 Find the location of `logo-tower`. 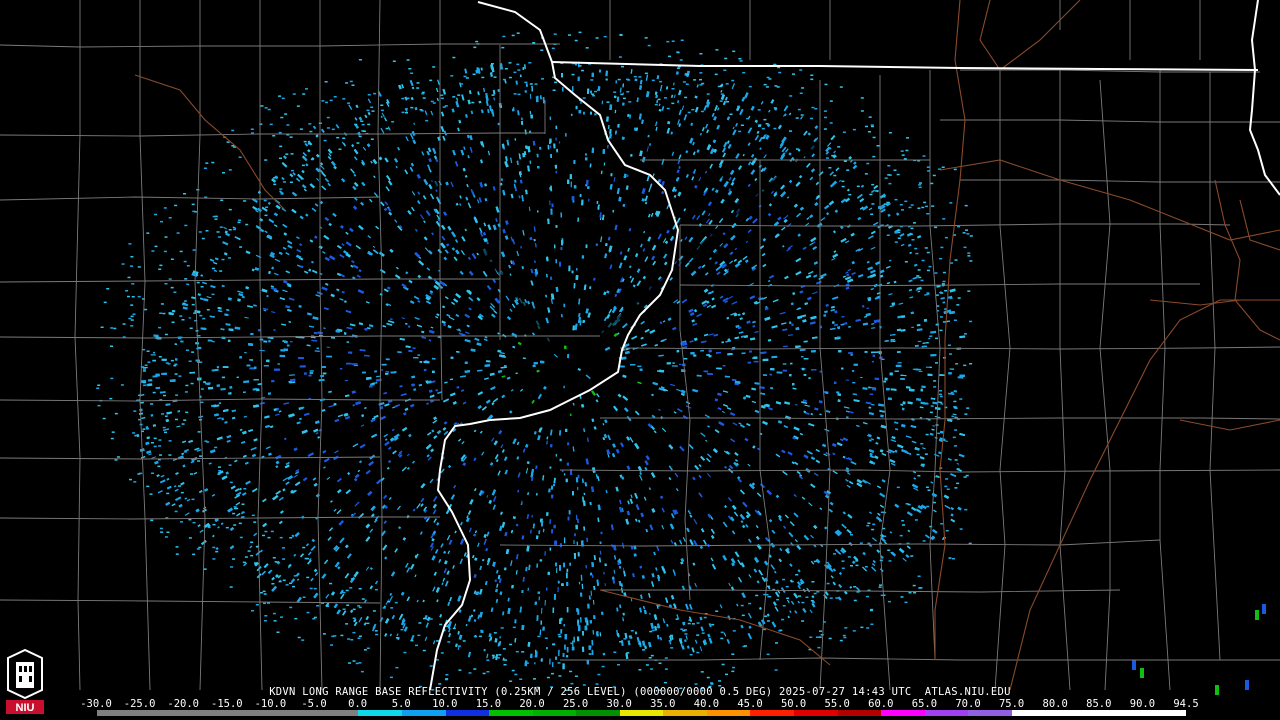

logo-tower is located at coordinates (25, 675).